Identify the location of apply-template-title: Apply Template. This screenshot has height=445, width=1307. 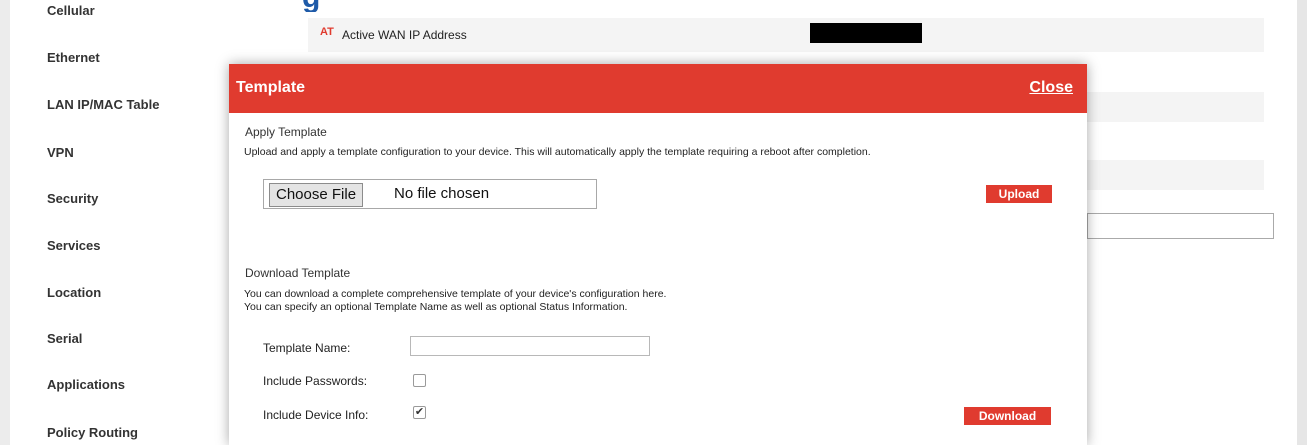
(286, 132).